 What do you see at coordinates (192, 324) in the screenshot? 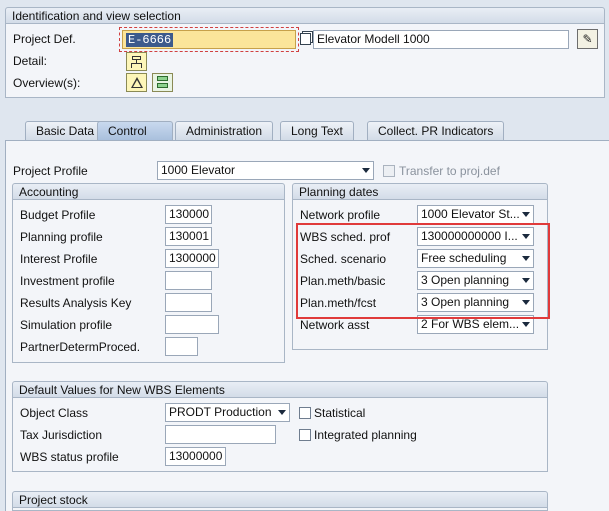
I see `simulation-profile-input` at bounding box center [192, 324].